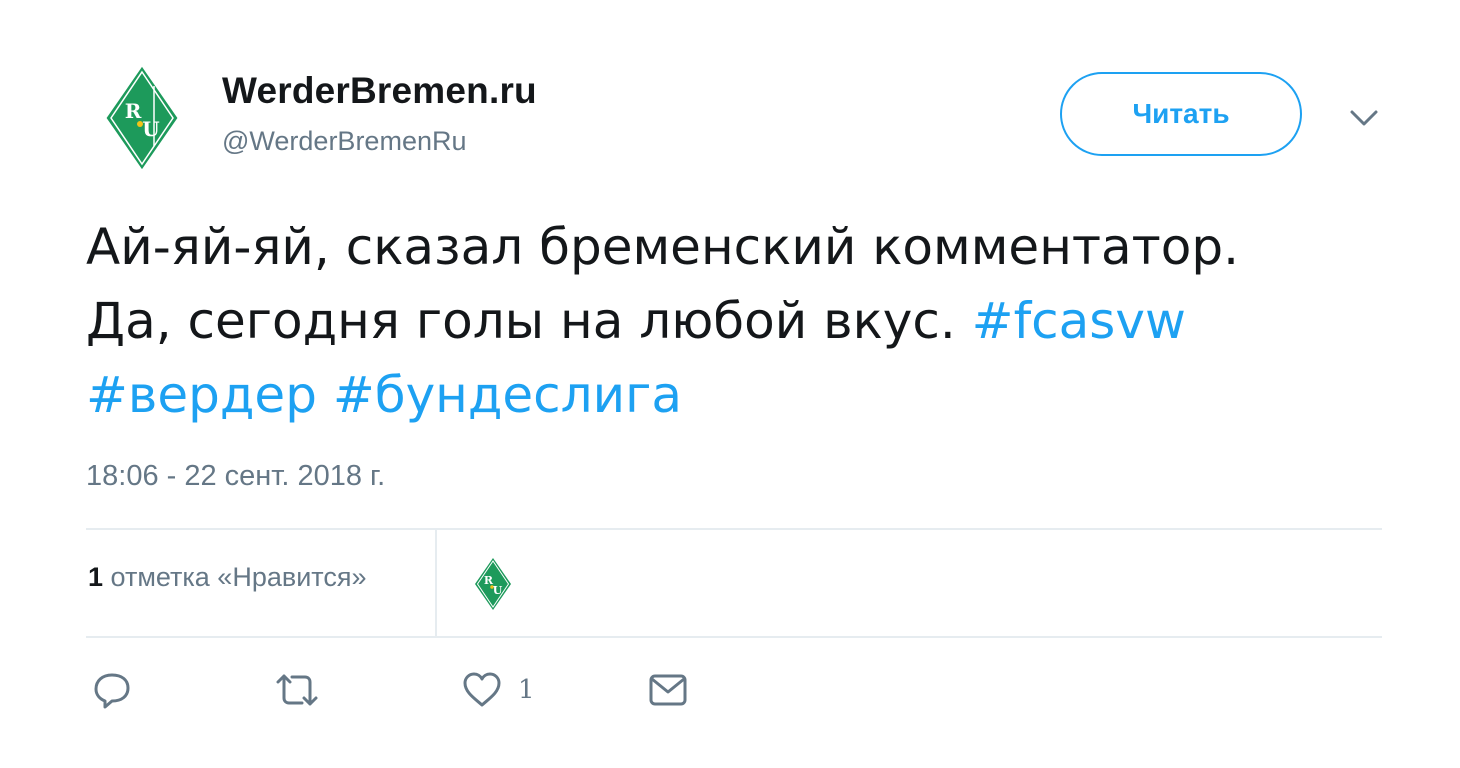 The width and height of the screenshot is (1460, 768). I want to click on likes-count: 1, so click(96, 577).